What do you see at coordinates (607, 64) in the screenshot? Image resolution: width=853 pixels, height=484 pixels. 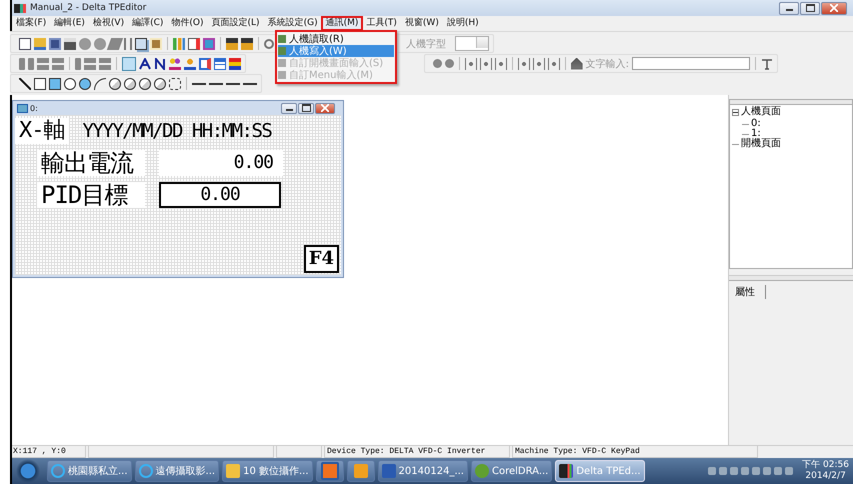 I see `text-input-label: 文字輸入:` at bounding box center [607, 64].